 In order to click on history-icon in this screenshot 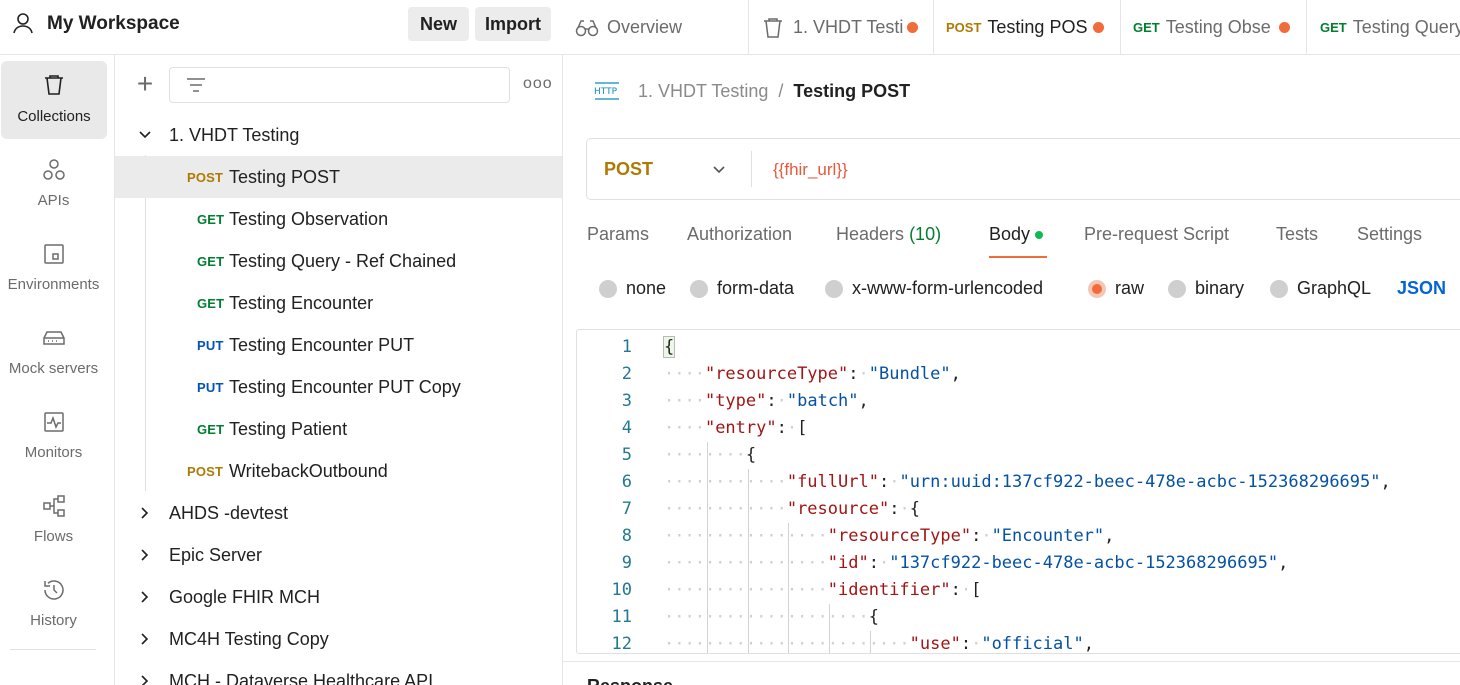, I will do `click(53, 590)`.